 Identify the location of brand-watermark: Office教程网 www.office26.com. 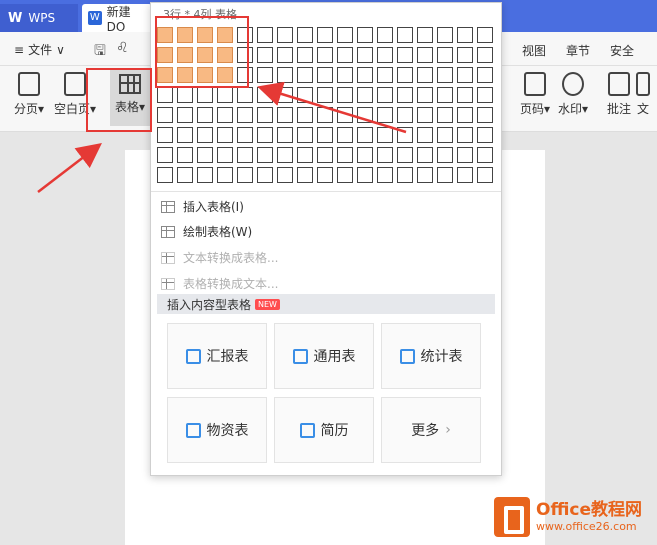
(575, 517).